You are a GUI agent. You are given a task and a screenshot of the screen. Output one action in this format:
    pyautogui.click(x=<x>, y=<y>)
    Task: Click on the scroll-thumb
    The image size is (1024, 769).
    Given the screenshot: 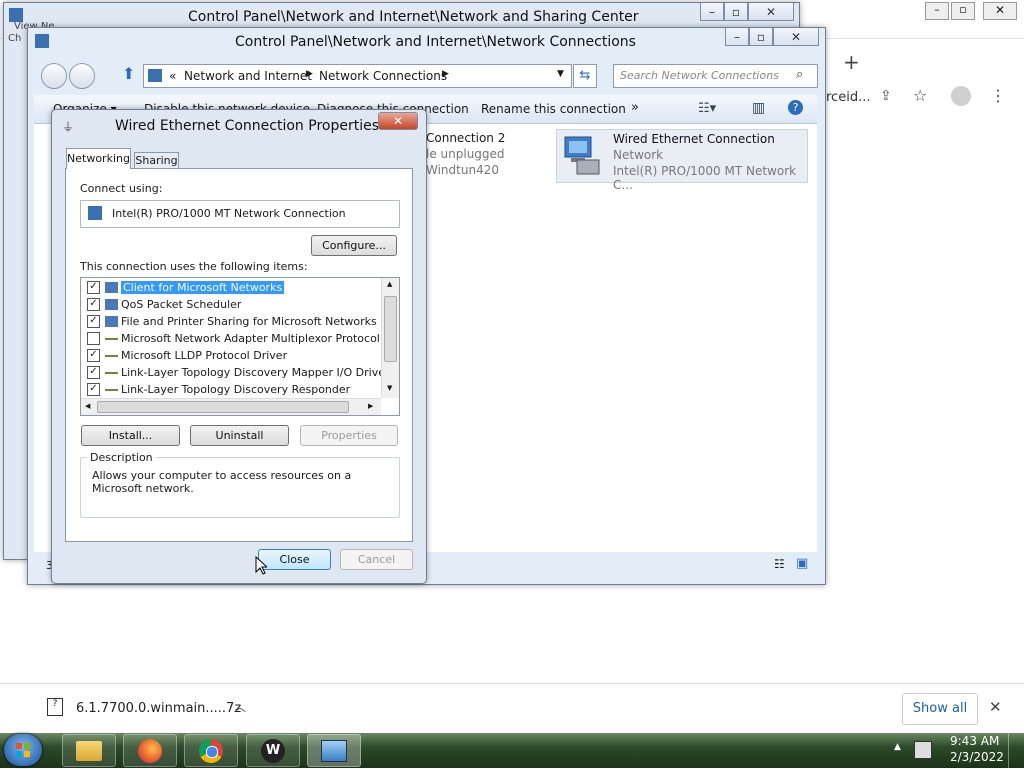 What is the action you would take?
    pyautogui.click(x=390, y=329)
    